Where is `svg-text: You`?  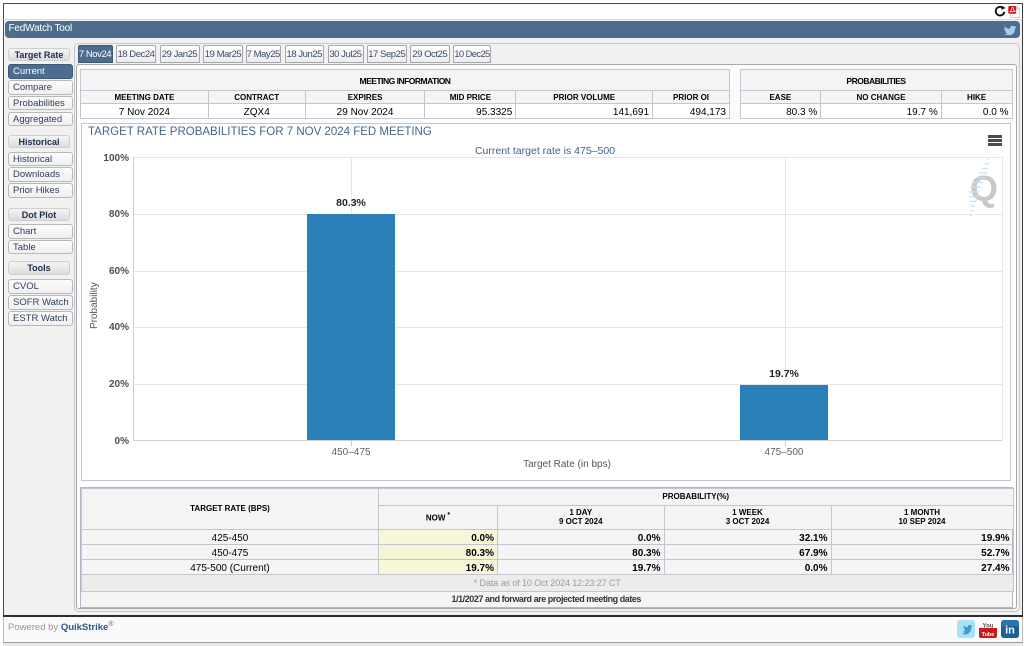
svg-text: You is located at coordinates (987, 627).